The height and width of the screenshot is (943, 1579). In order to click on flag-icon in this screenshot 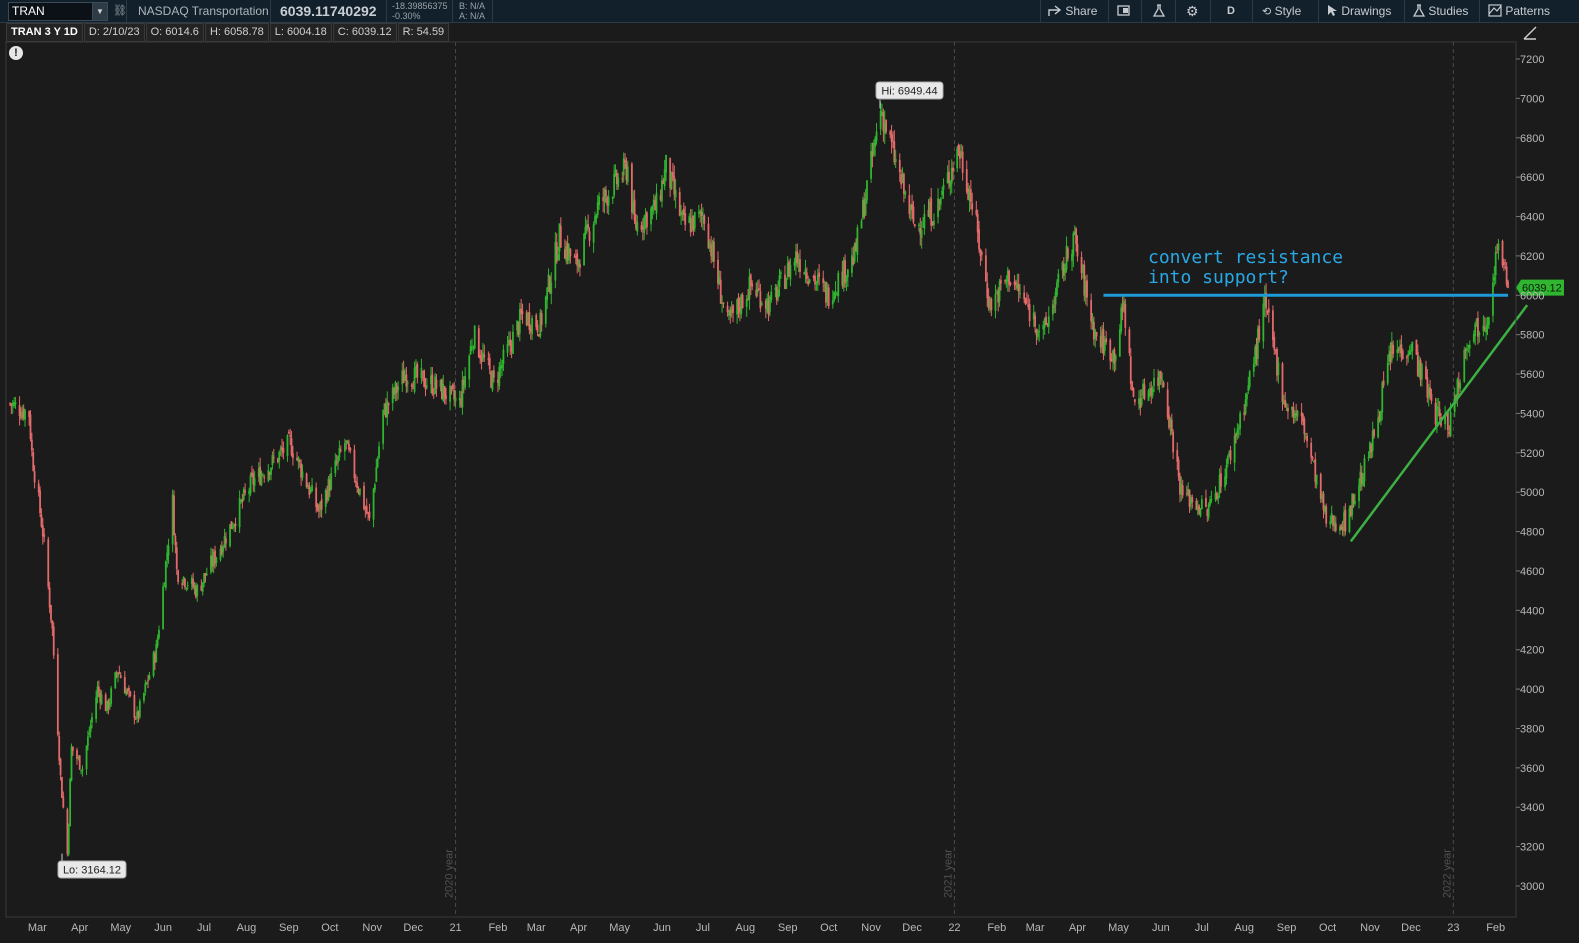, I will do `click(1123, 10)`.